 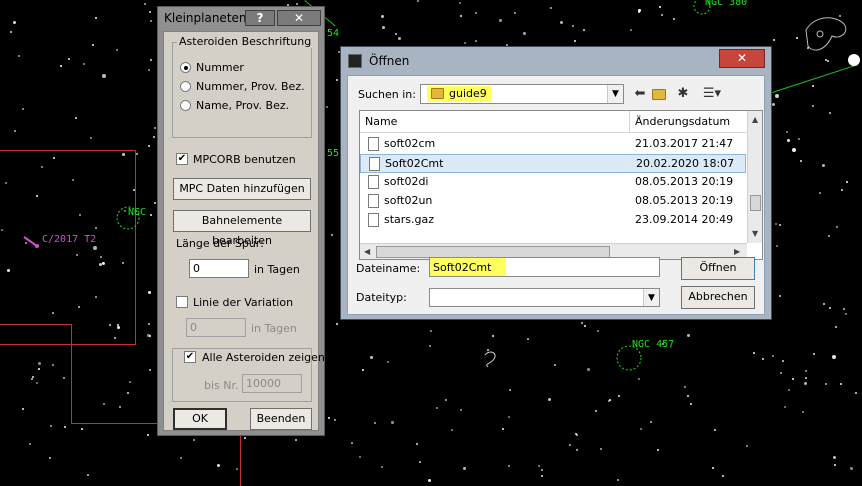 What do you see at coordinates (544, 267) in the screenshot?
I see `dateiname-input: Soft02Cmt` at bounding box center [544, 267].